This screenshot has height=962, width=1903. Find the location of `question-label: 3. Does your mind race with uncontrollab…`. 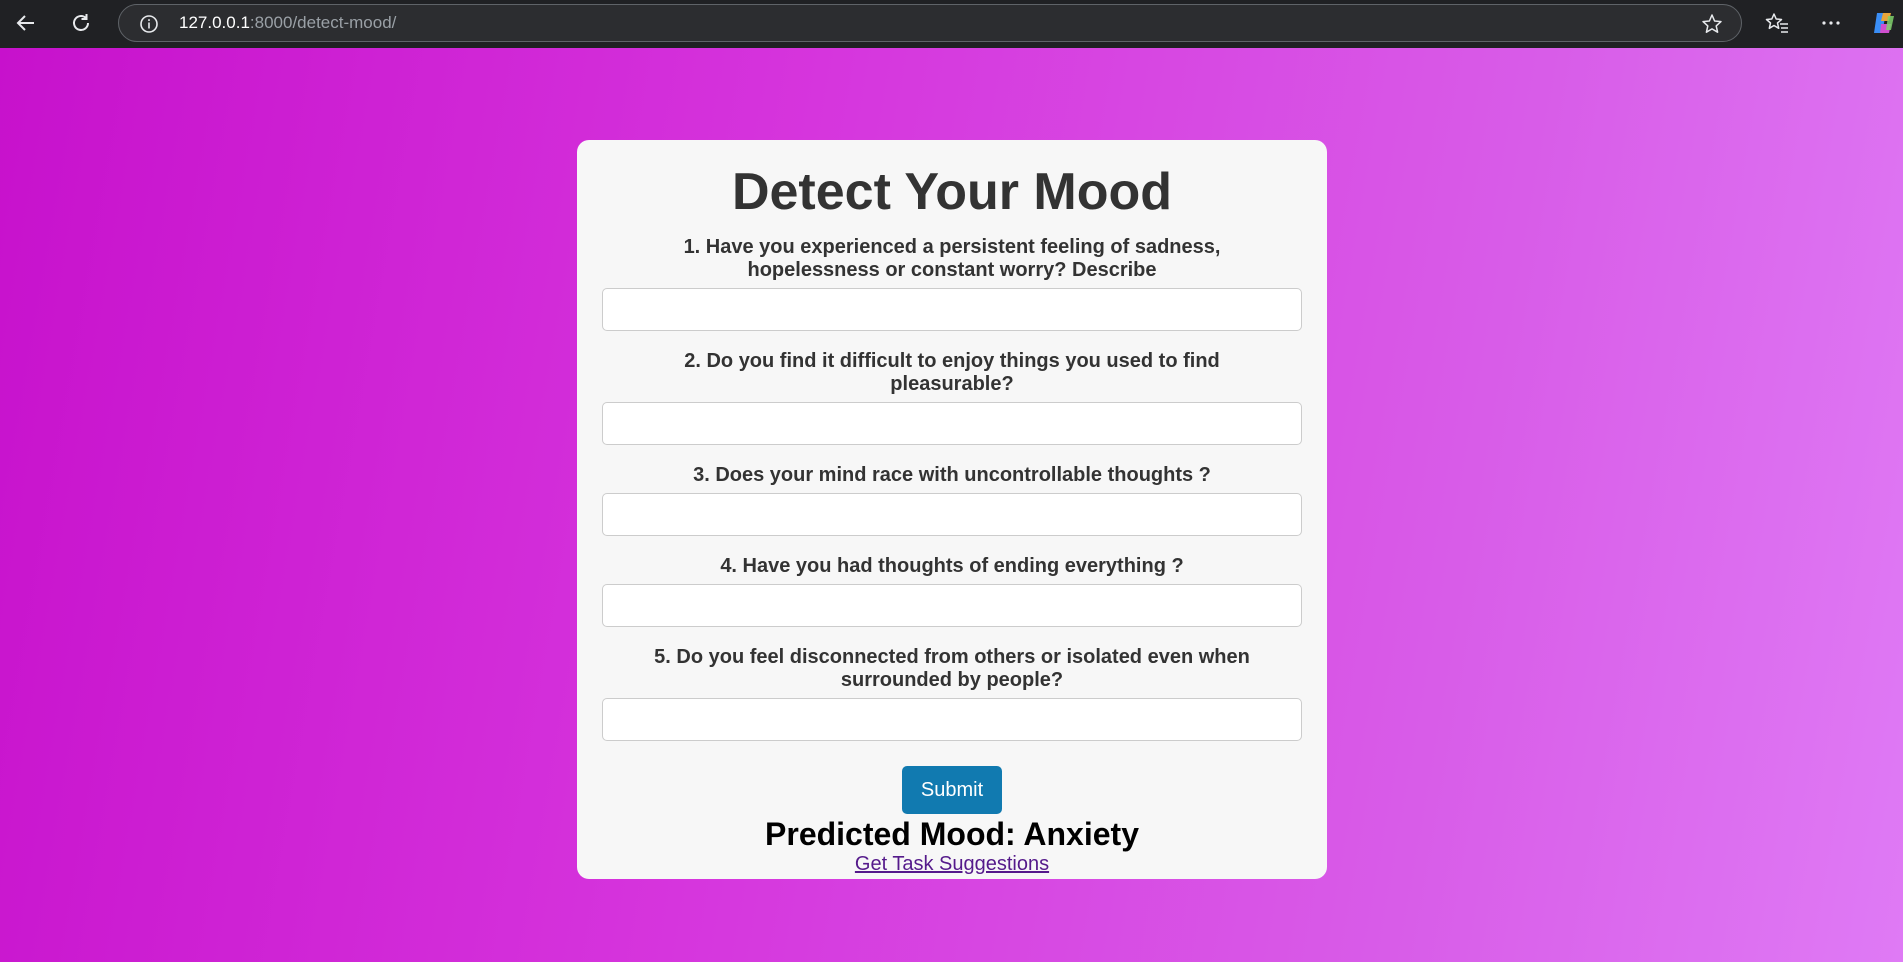

question-label: 3. Does your mind race with uncontrollab… is located at coordinates (952, 475).